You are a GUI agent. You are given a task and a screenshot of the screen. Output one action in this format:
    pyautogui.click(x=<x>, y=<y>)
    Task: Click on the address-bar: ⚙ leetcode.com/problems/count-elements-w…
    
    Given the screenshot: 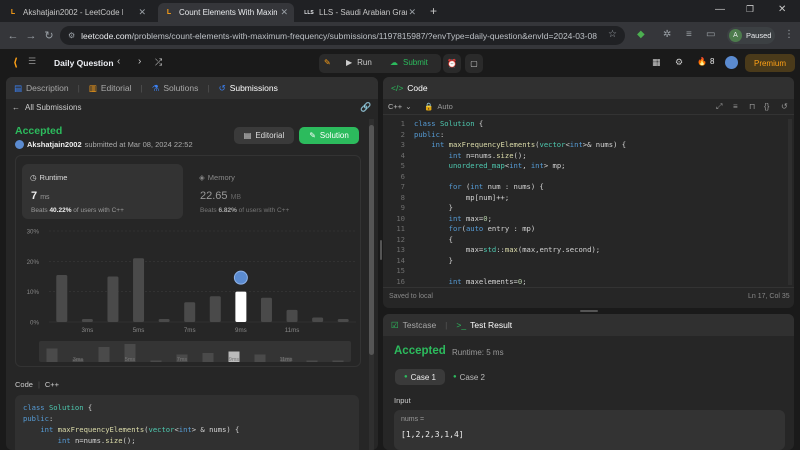 What is the action you would take?
    pyautogui.click(x=342, y=35)
    